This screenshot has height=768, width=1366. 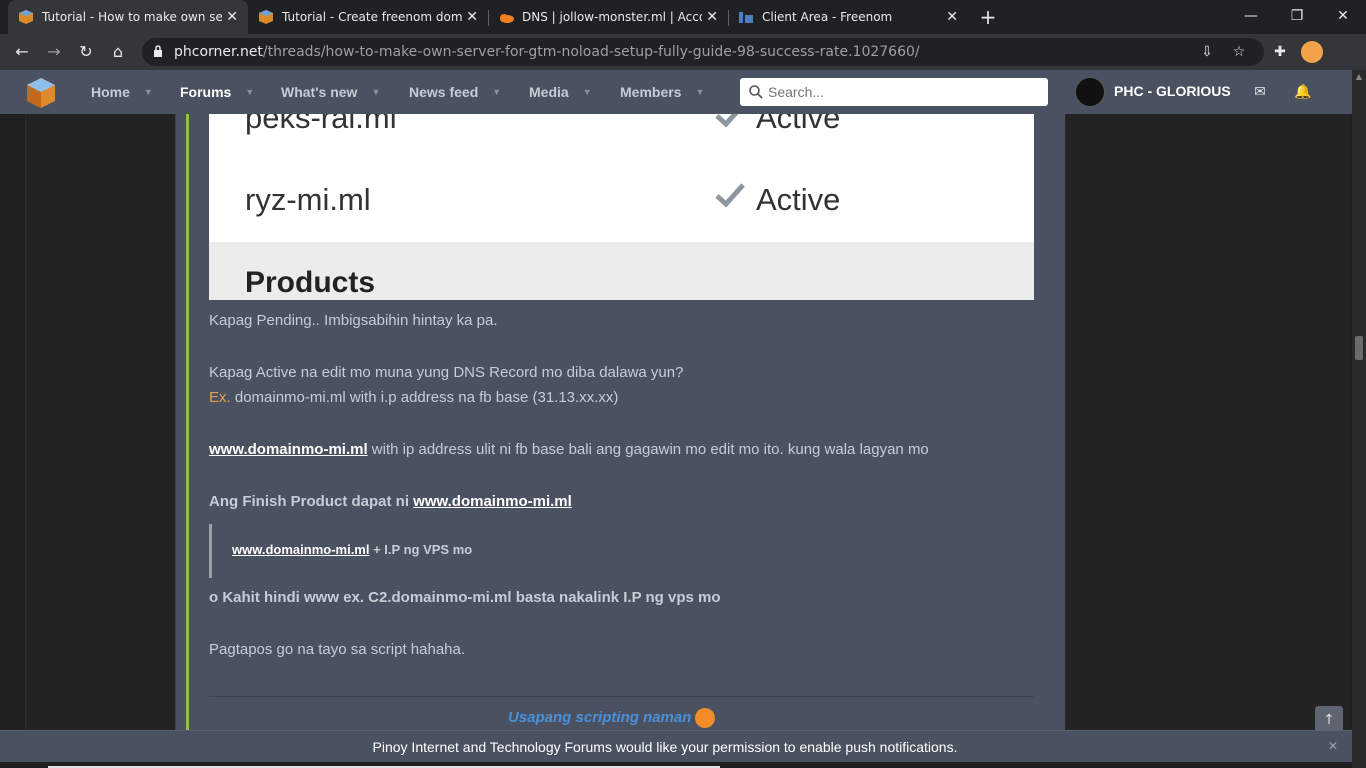 I want to click on alerts-bell-icon: 🔔, so click(x=1303, y=92).